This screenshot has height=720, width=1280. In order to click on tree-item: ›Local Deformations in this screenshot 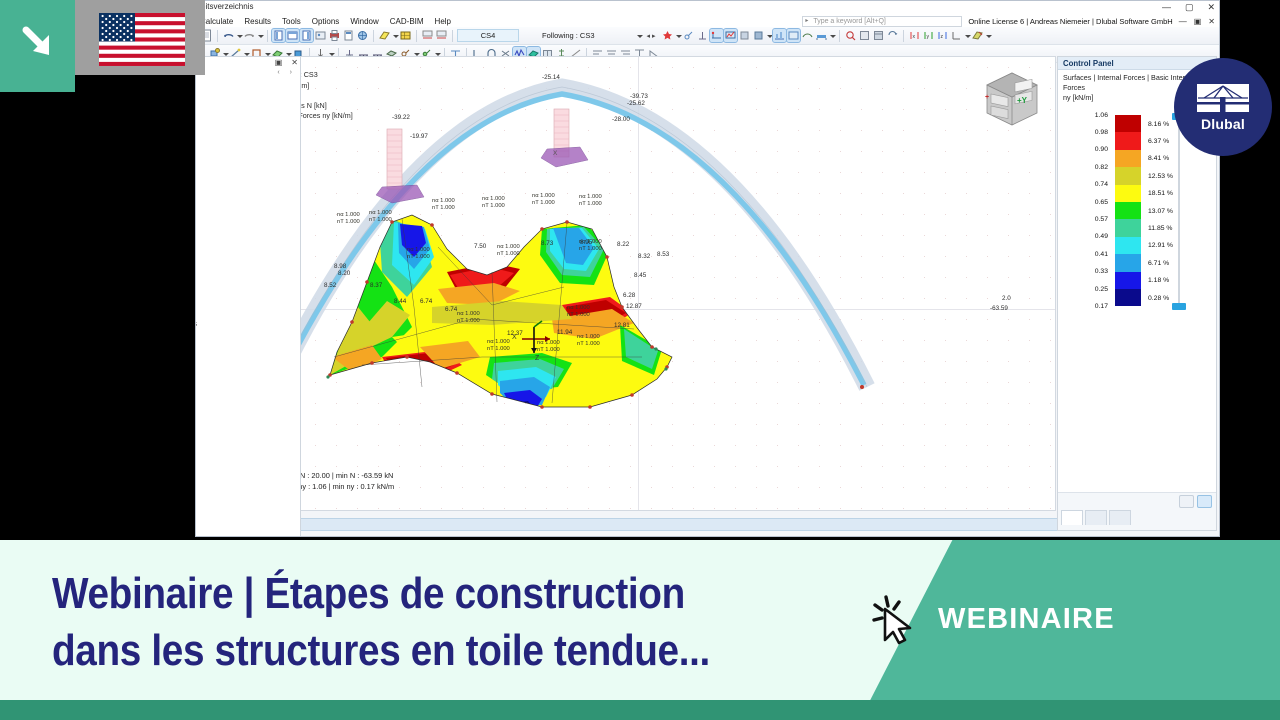, I will do `click(248, 206)`.